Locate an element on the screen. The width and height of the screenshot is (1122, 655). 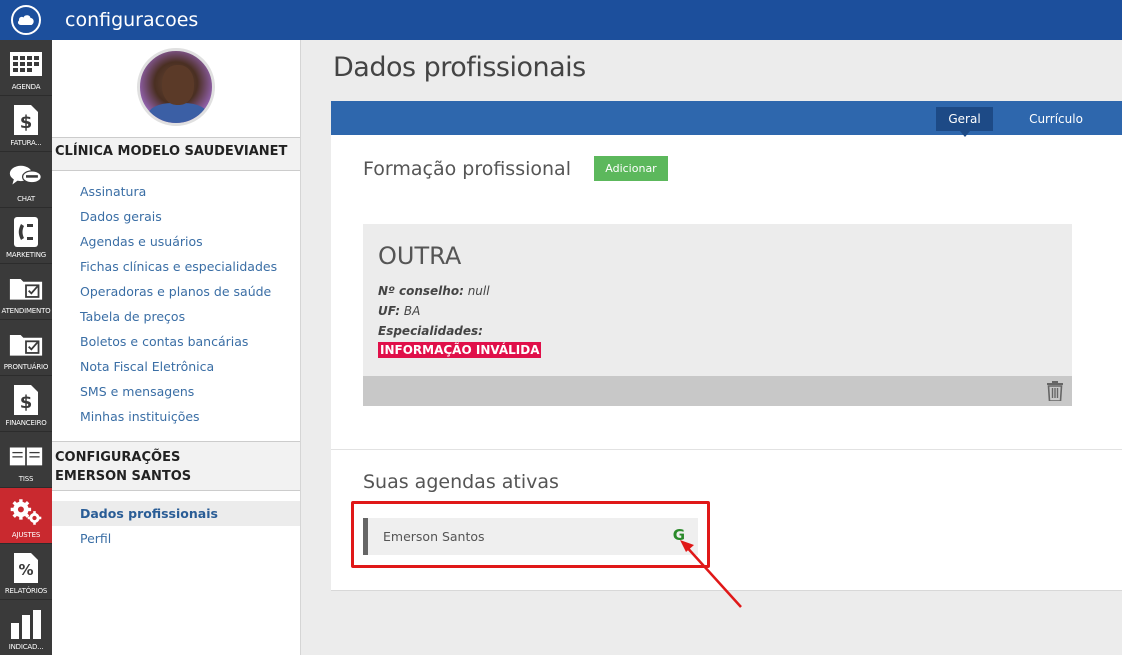
avatar-face is located at coordinates (178, 85).